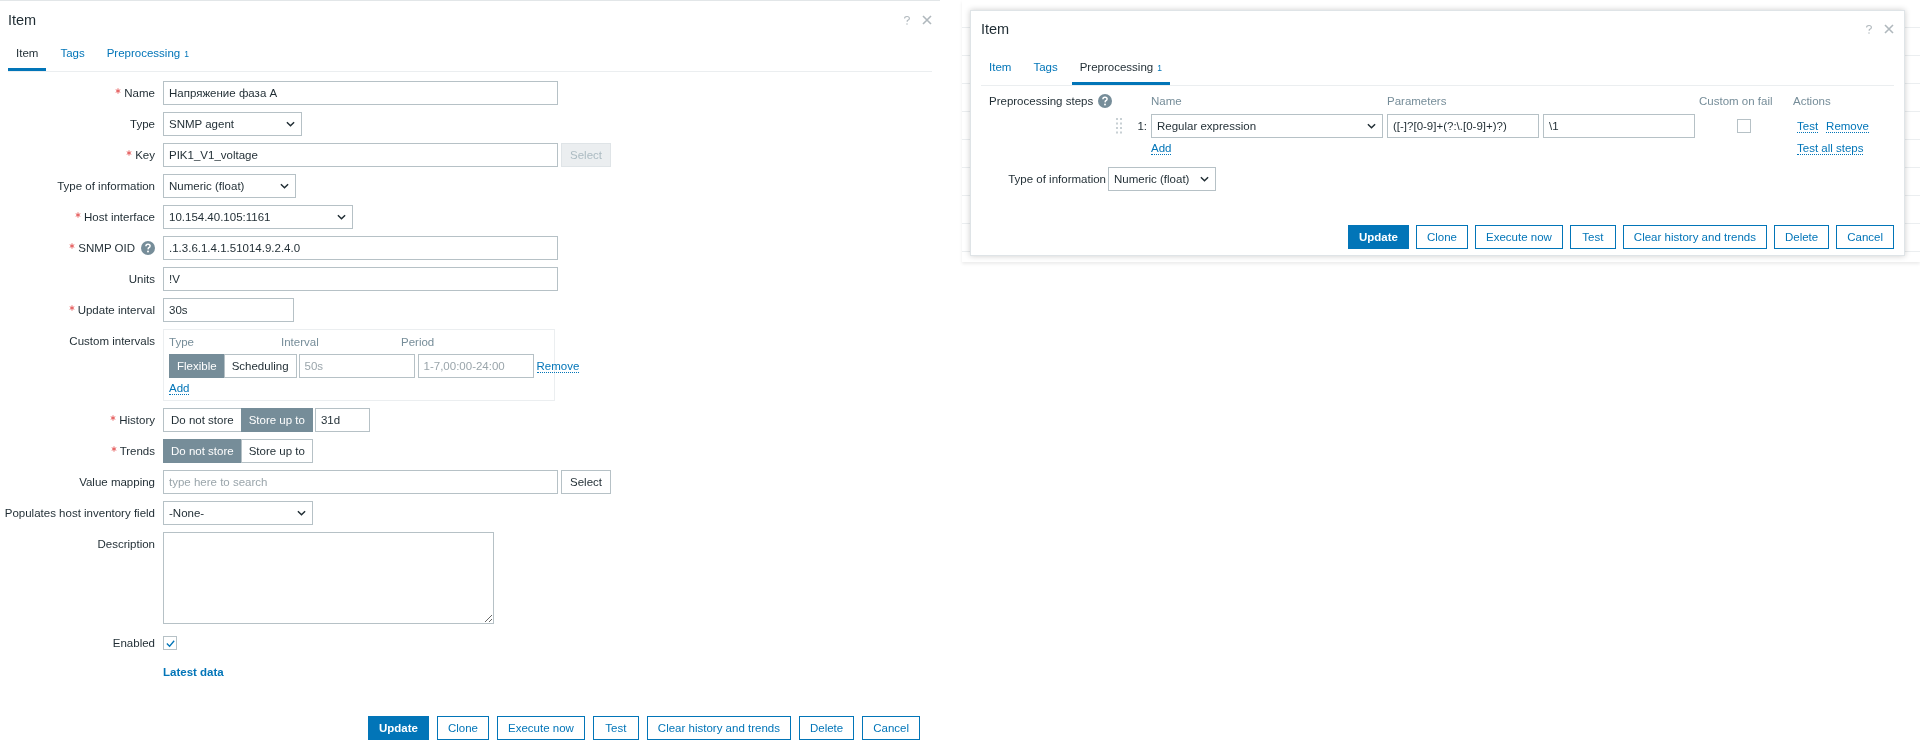 This screenshot has height=748, width=1920. I want to click on dropdown: SNMP agent, so click(232, 124).